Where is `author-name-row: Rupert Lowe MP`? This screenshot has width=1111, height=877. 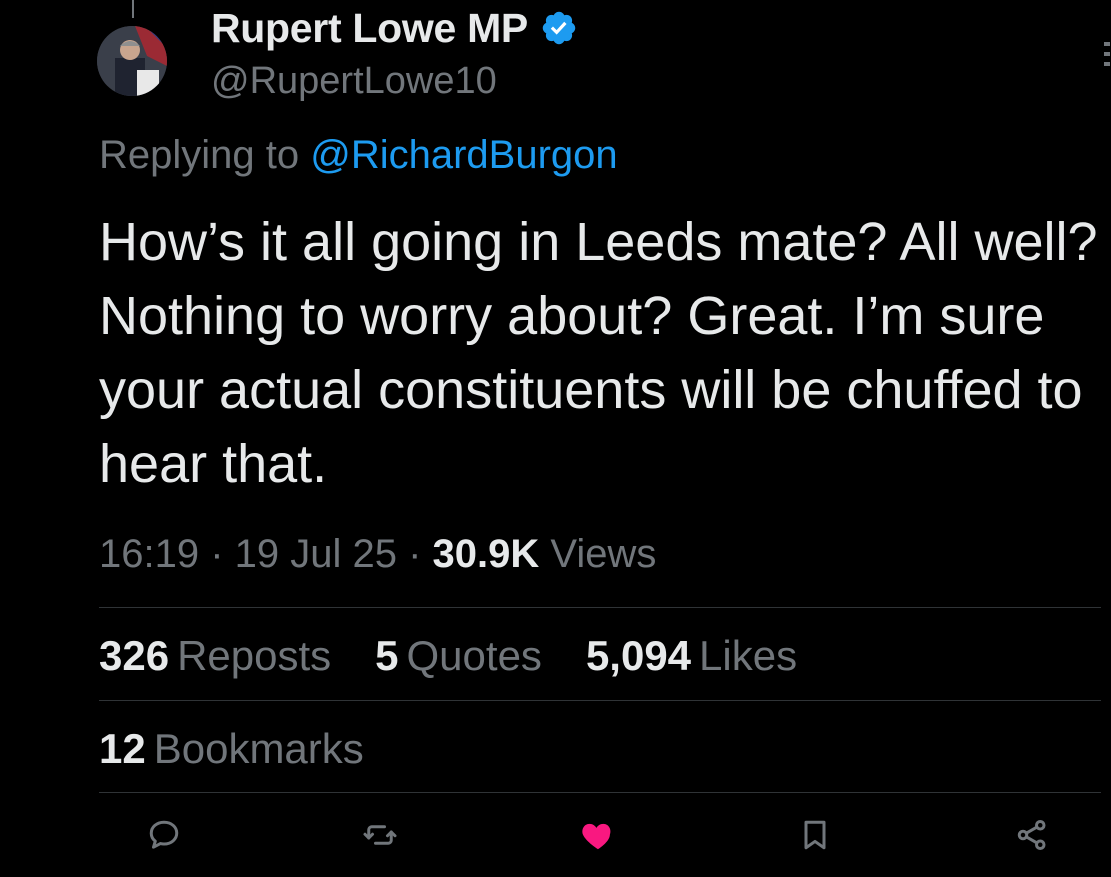 author-name-row: Rupert Lowe MP is located at coordinates (394, 28).